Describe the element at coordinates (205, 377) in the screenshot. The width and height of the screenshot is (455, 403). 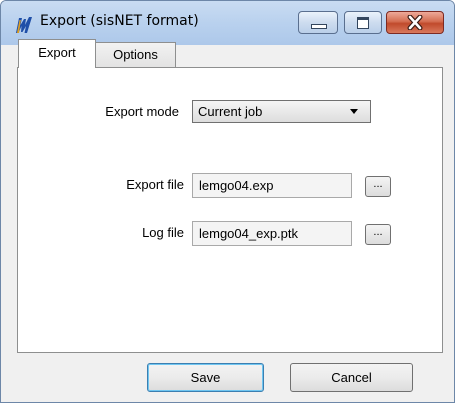
I see `save-button: Save` at that location.